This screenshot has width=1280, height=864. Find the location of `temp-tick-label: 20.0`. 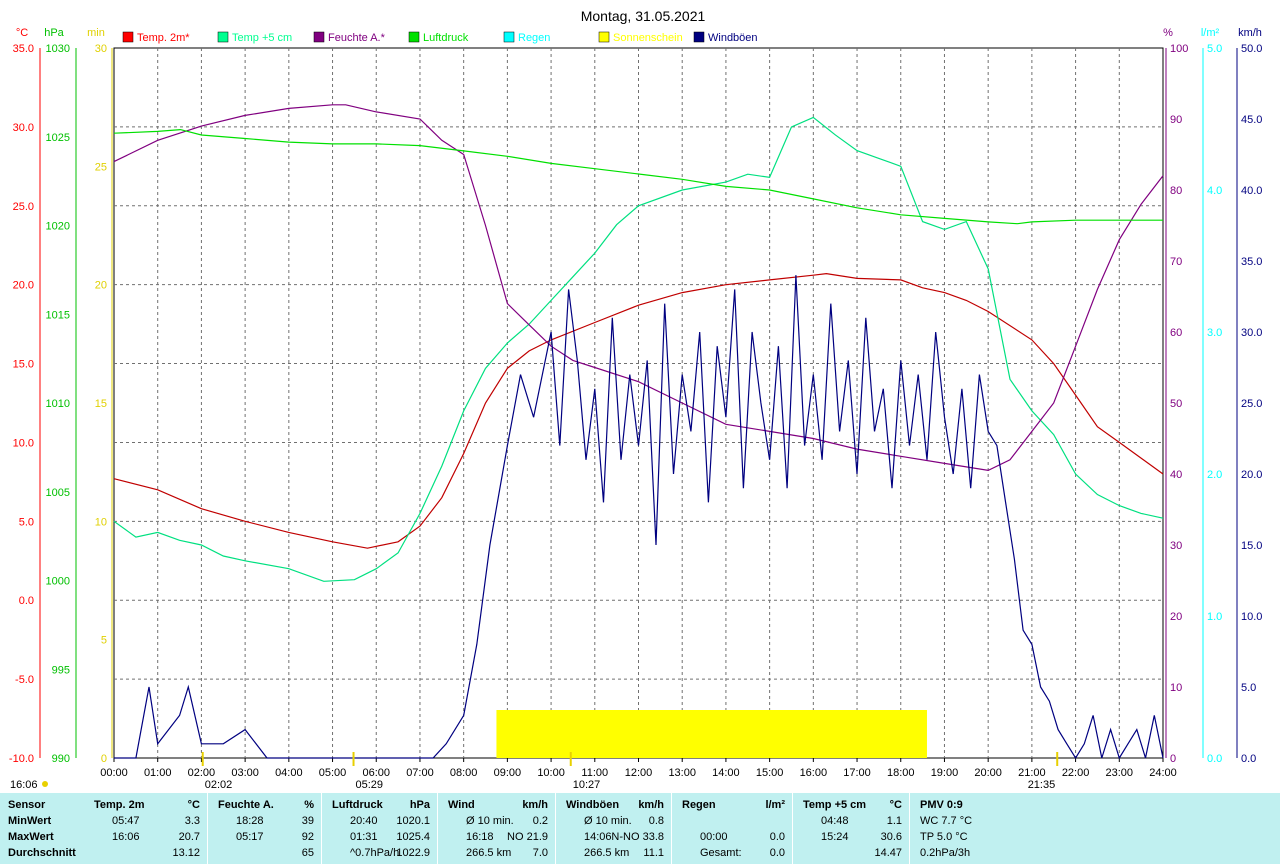

temp-tick-label: 20.0 is located at coordinates (23, 286).